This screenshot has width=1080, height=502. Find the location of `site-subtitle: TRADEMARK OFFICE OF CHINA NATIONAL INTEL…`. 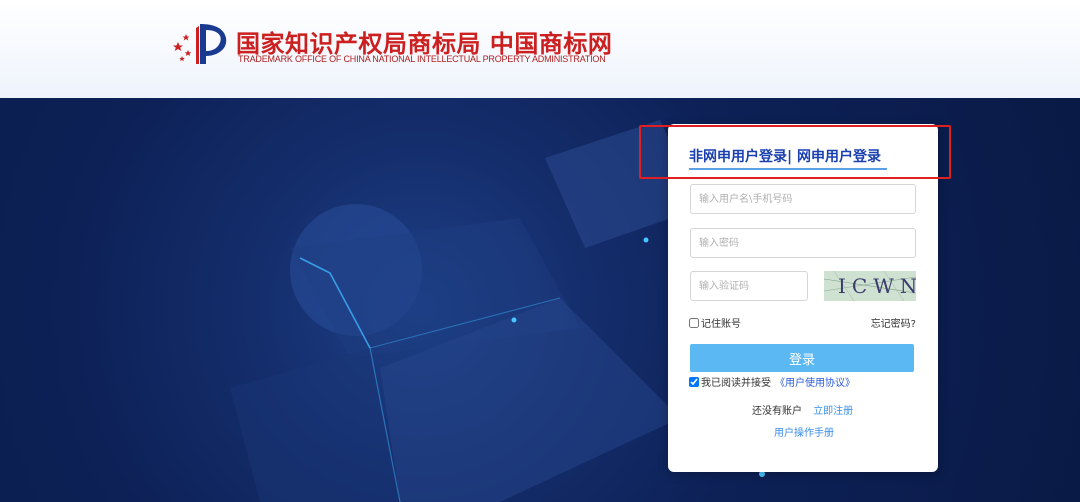

site-subtitle: TRADEMARK OFFICE OF CHINA NATIONAL INTEL… is located at coordinates (422, 59).